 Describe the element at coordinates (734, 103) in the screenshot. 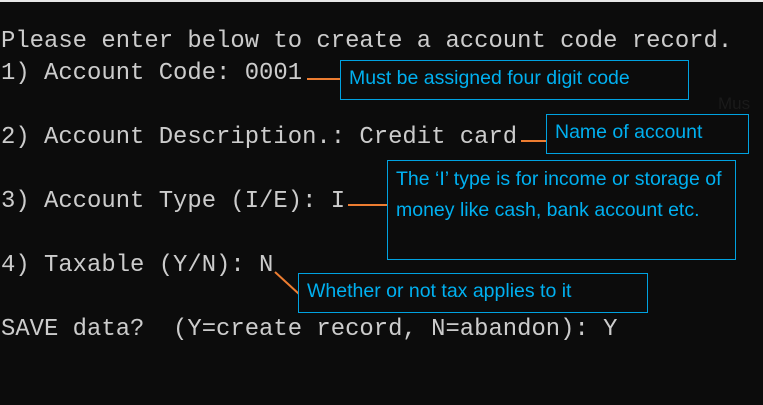

I see `stray-text: Mus` at that location.